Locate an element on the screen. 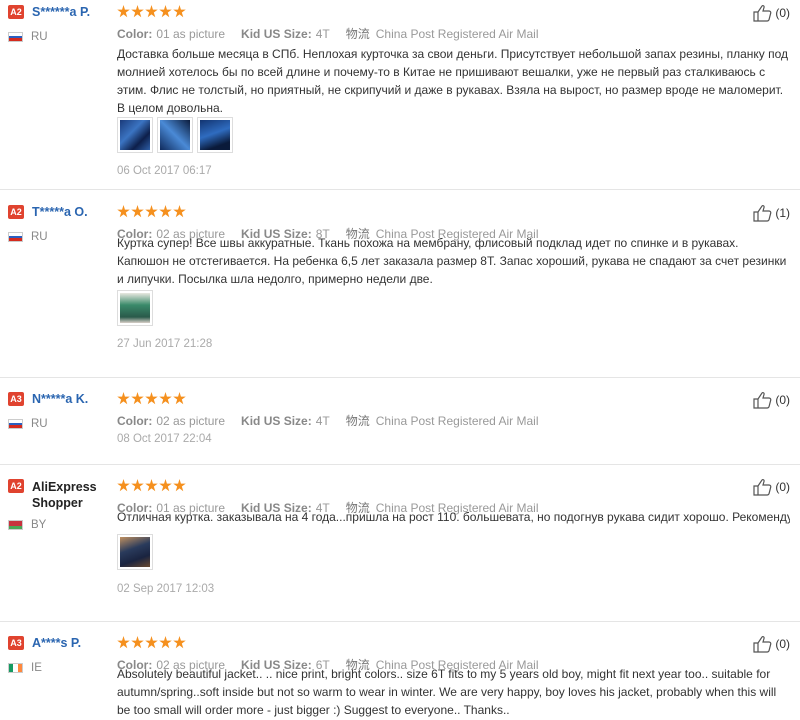  size-label: Kid US Size: is located at coordinates (276, 34).